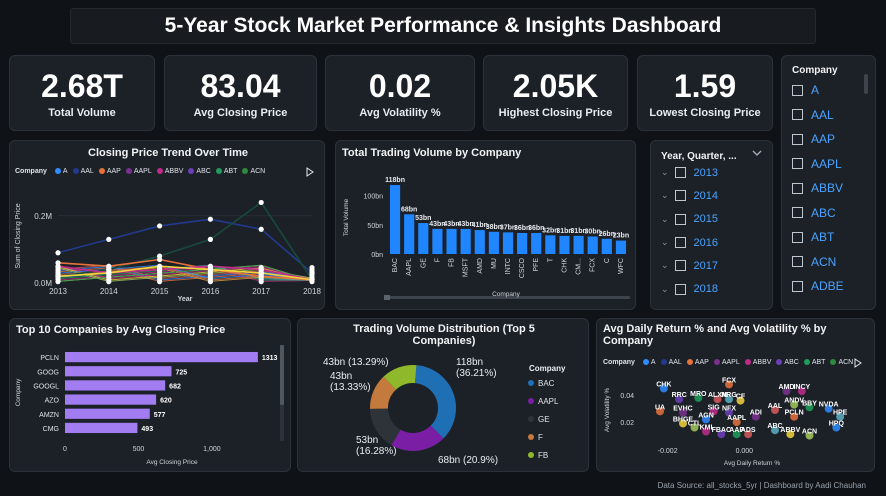  I want to click on x-tick-label: 2013, so click(58, 291).